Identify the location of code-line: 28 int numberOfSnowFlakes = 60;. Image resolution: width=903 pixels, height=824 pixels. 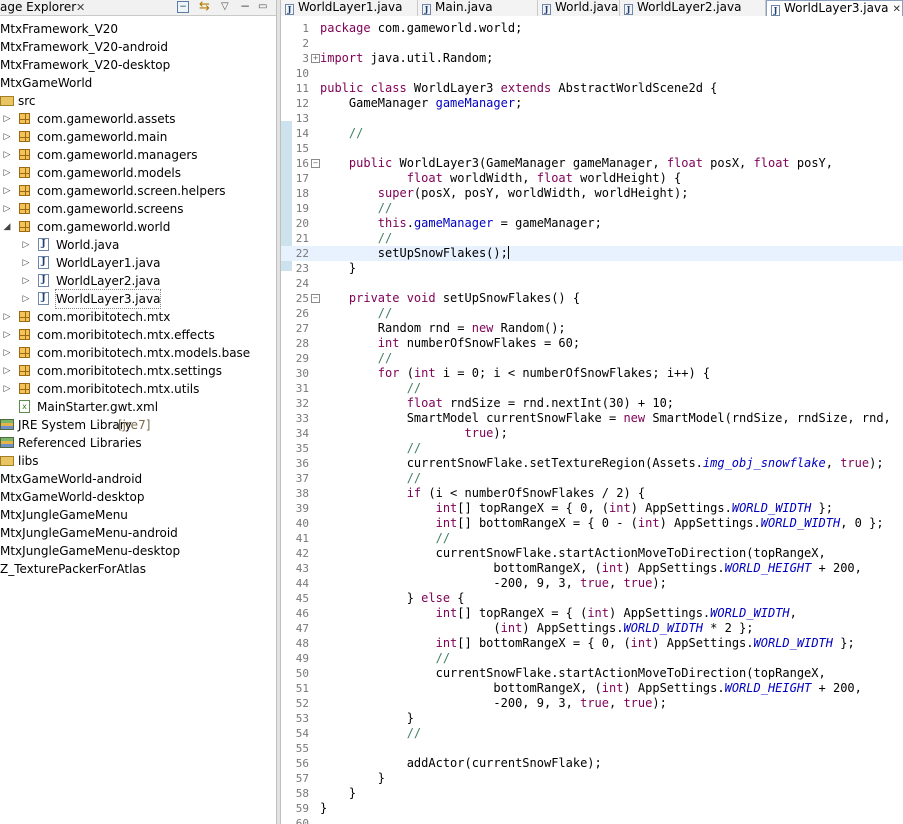
(592, 343).